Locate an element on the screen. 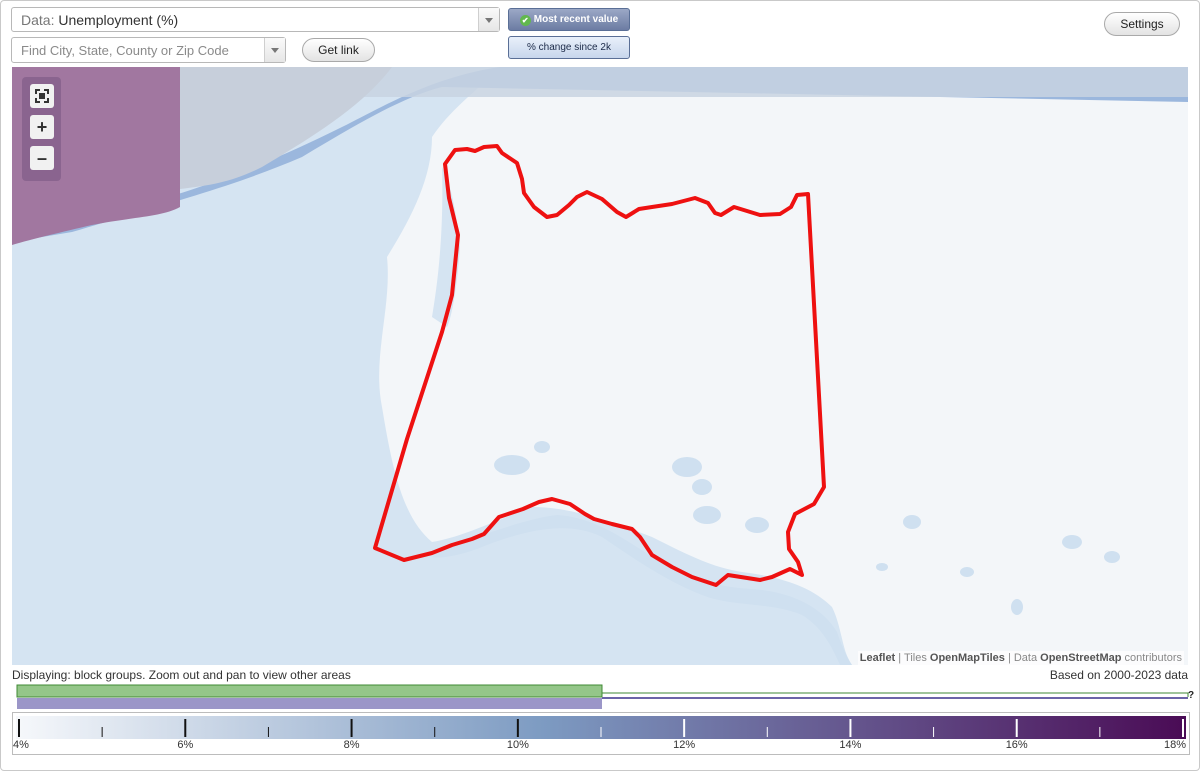  legend-tick-label: 6% is located at coordinates (185, 745).